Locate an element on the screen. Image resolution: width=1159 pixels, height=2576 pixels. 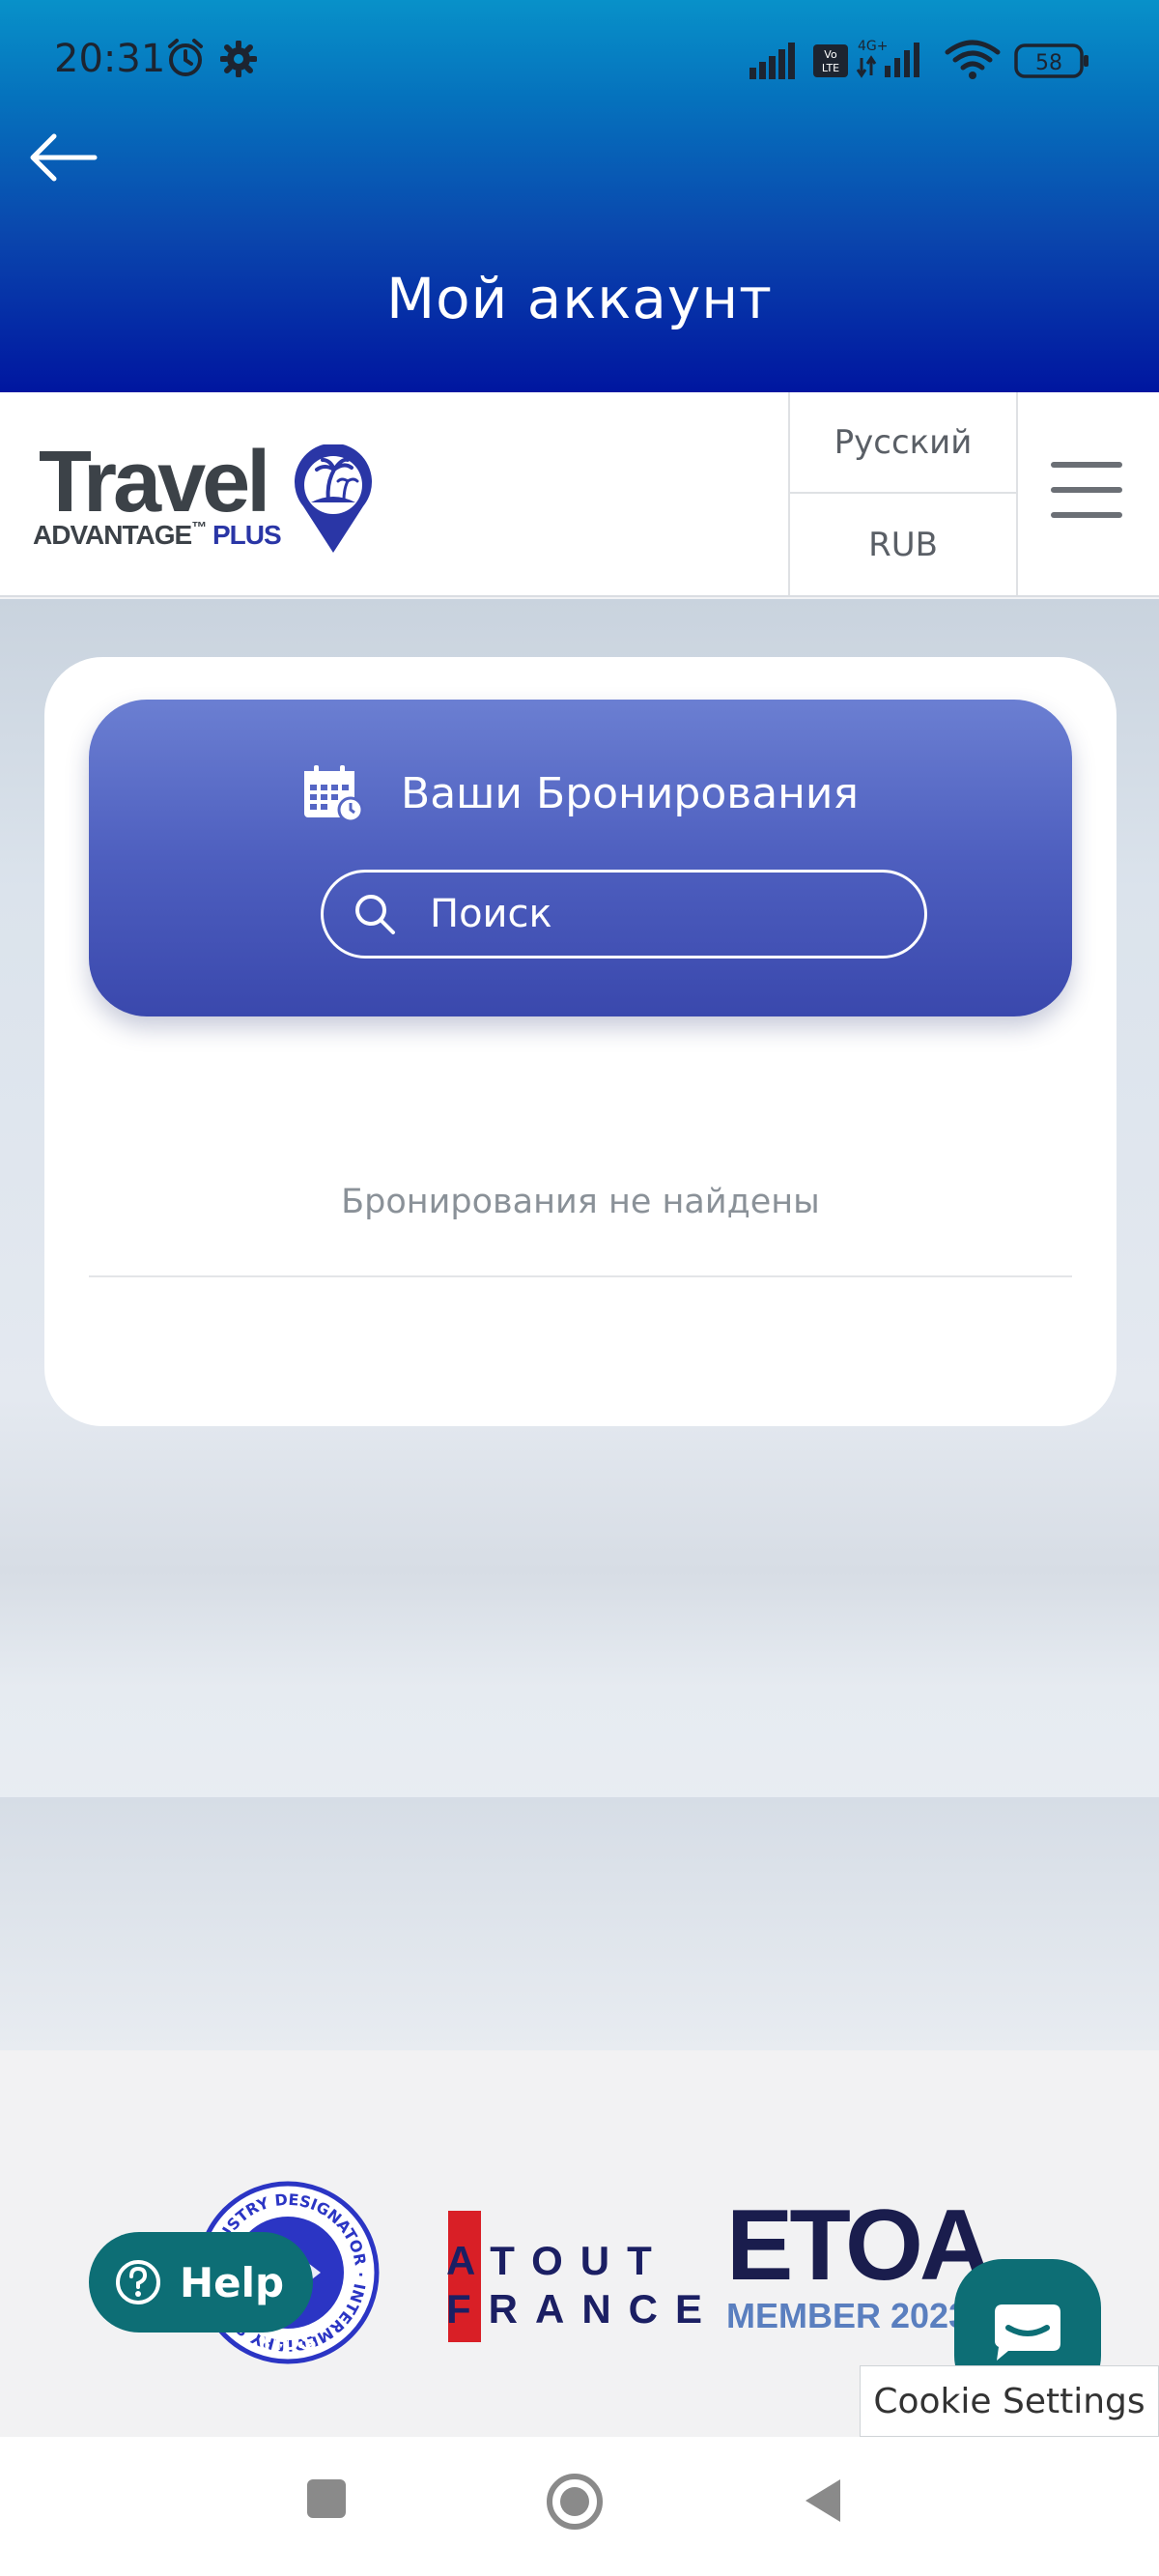
currency-select: RUB is located at coordinates (903, 545).